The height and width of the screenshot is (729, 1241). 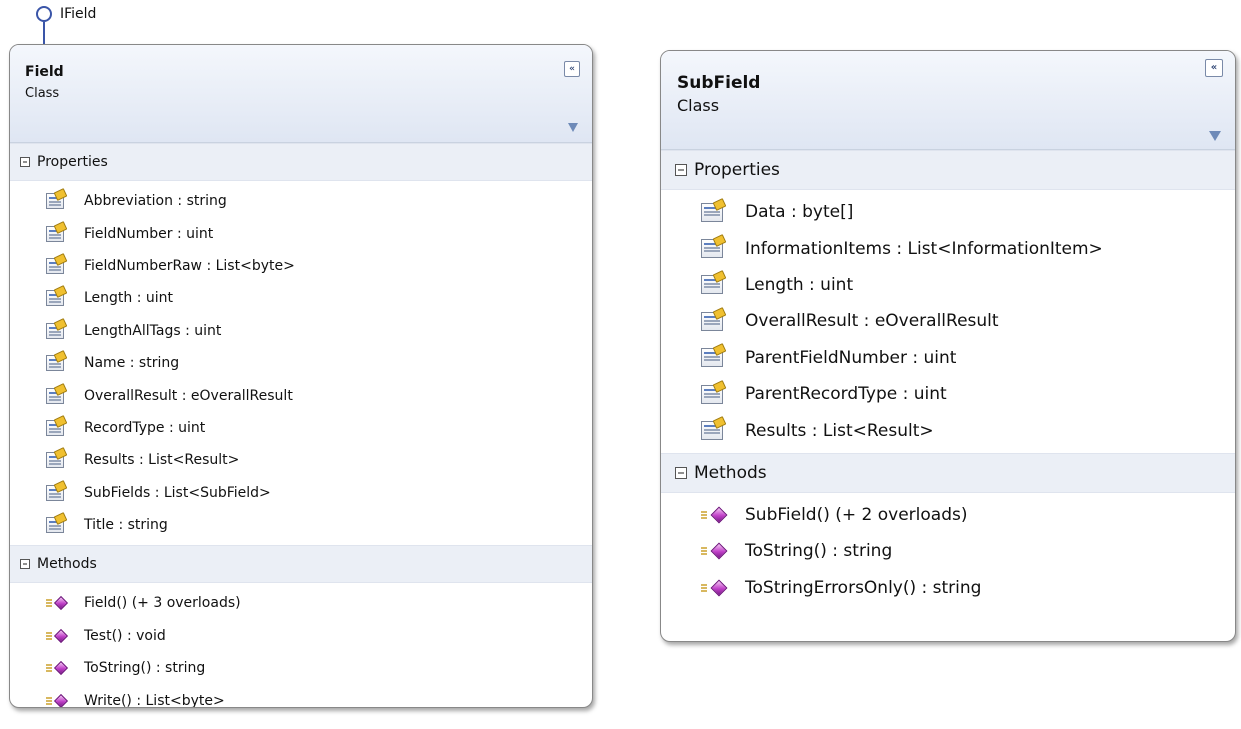 I want to click on method-row: ToStringErrorsOnly() : string, so click(x=948, y=588).